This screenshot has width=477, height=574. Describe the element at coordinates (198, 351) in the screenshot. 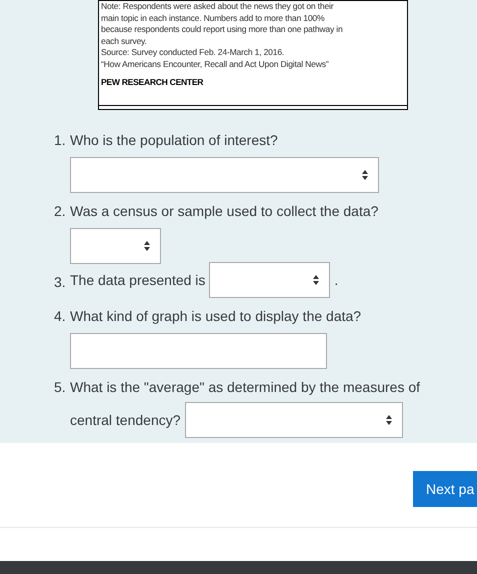

I see `input-field` at that location.